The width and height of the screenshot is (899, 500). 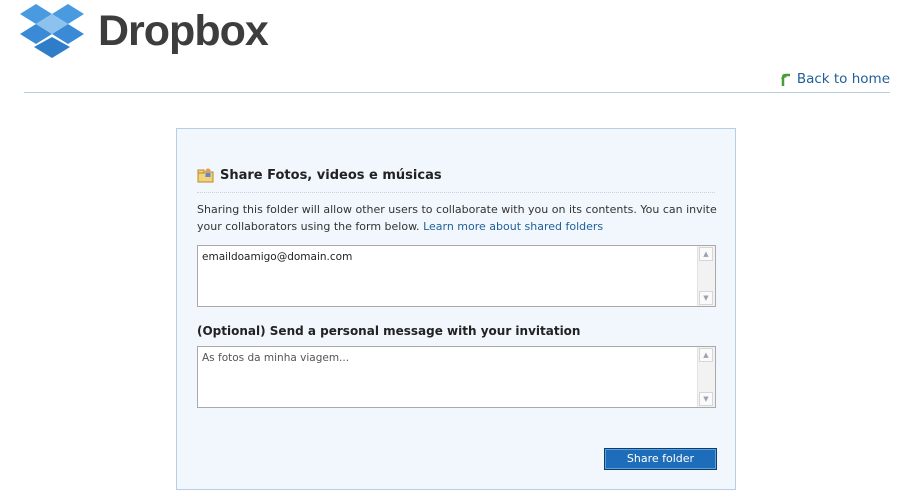 I want to click on title-divider, so click(x=456, y=192).